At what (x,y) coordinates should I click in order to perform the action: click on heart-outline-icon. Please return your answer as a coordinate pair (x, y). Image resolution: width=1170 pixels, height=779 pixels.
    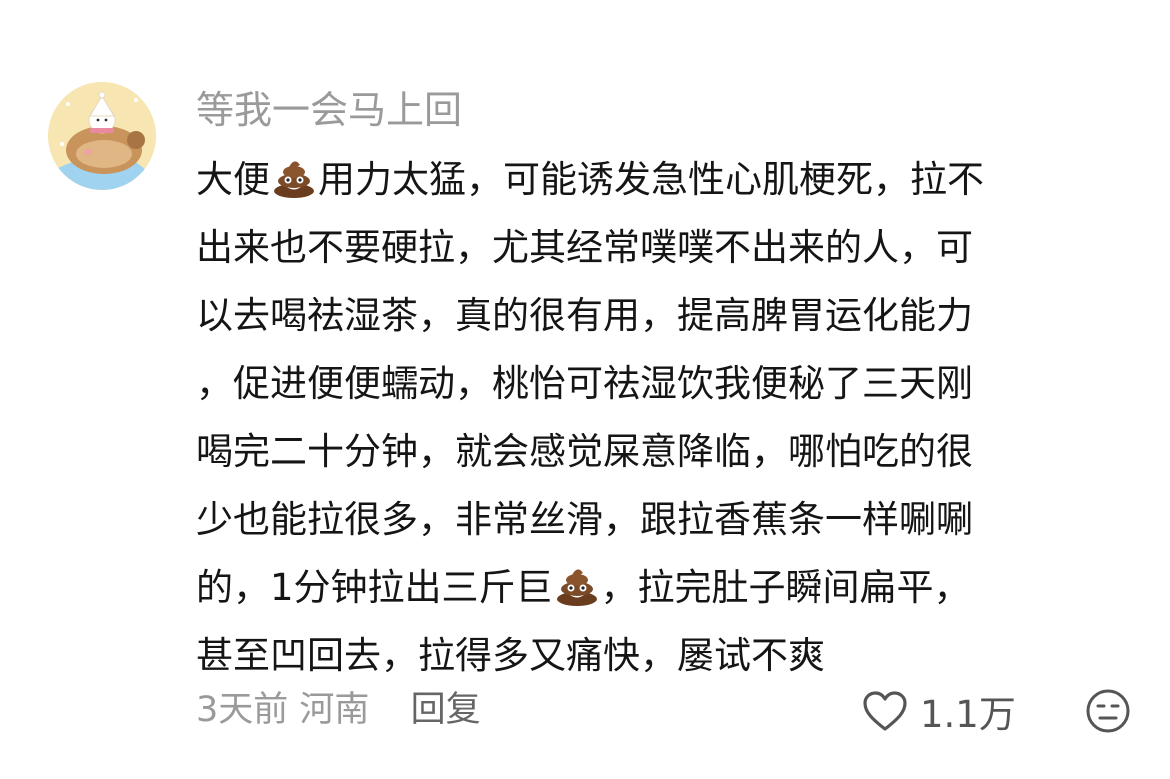
    Looking at the image, I should click on (885, 711).